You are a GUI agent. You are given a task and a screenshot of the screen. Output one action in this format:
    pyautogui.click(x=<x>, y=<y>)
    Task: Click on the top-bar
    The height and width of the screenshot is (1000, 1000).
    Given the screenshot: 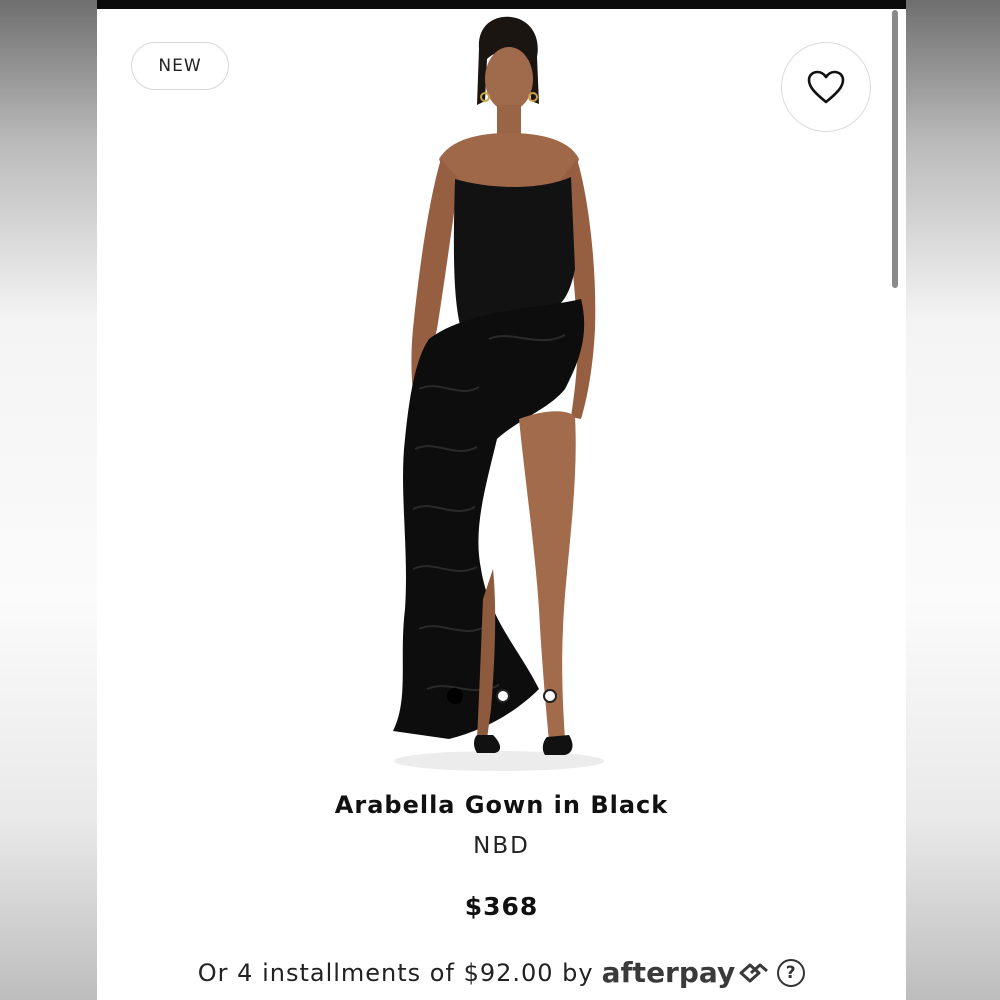 What is the action you would take?
    pyautogui.click(x=501, y=4)
    